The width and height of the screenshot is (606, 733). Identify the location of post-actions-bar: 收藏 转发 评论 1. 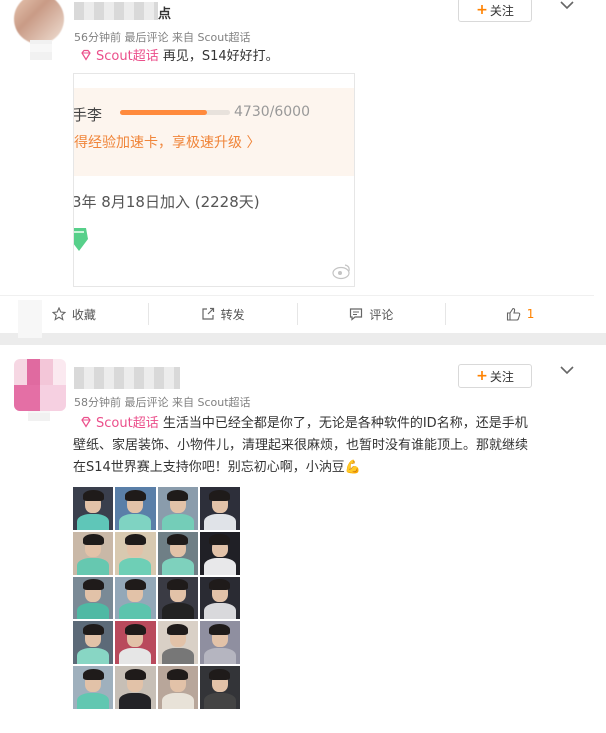
(297, 313).